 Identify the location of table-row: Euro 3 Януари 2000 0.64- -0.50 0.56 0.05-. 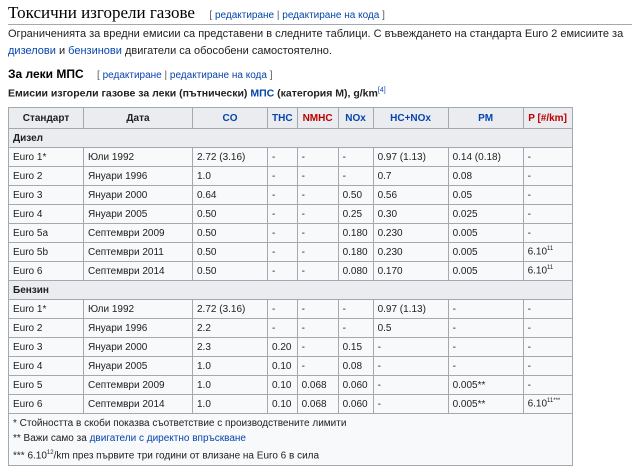
(290, 195).